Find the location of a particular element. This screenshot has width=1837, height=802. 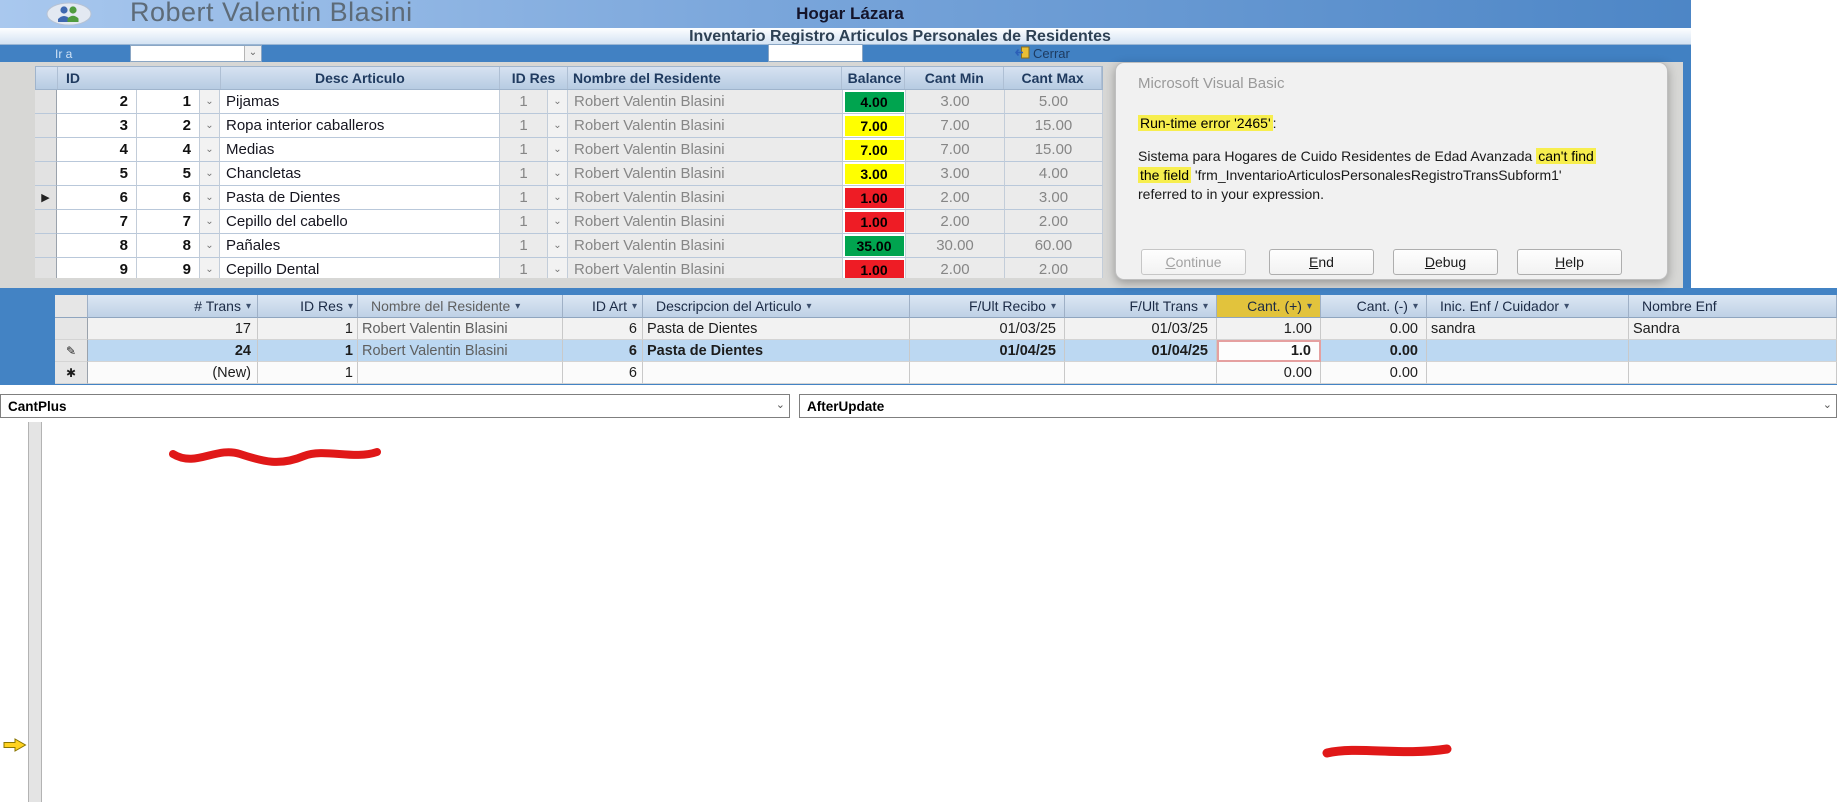

col-inic-enf: Inic. Enf / Cuidador ▾ is located at coordinates (1528, 306).